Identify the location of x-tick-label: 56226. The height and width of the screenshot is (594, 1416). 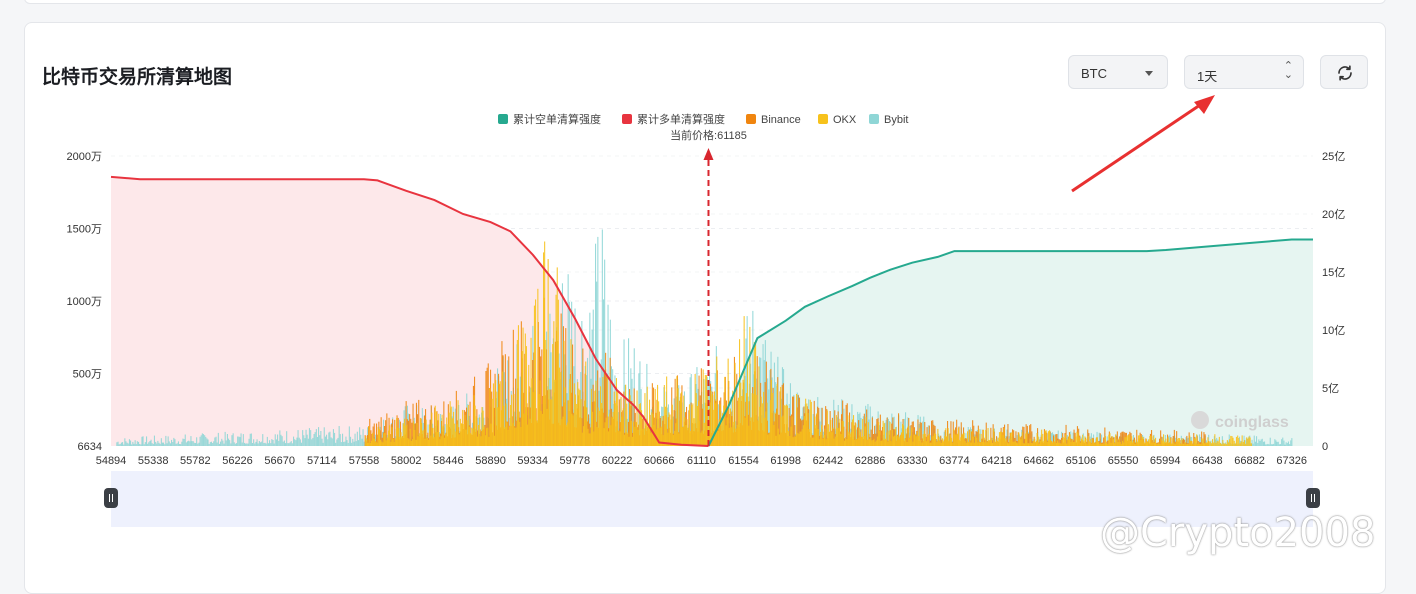
(237, 461).